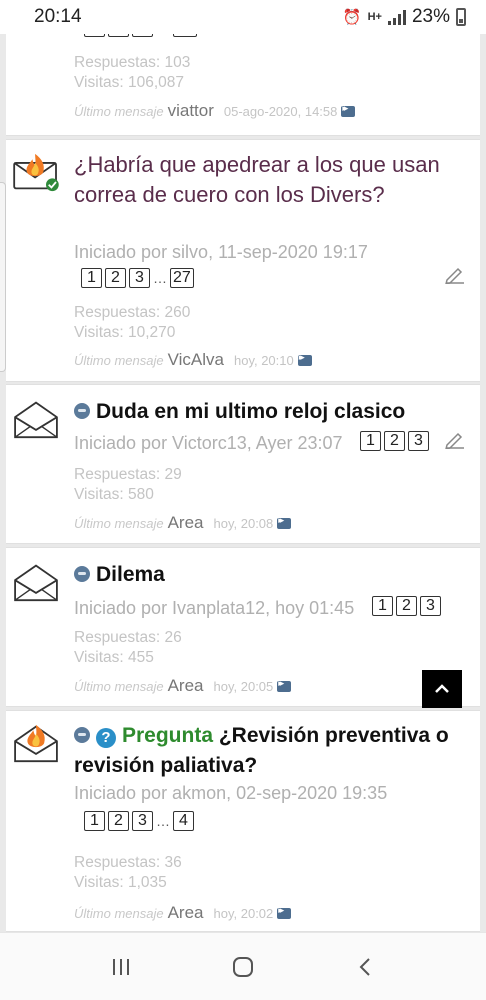  Describe the element at coordinates (125, 332) in the screenshot. I see `visit-count: Visitas: 10,270` at that location.